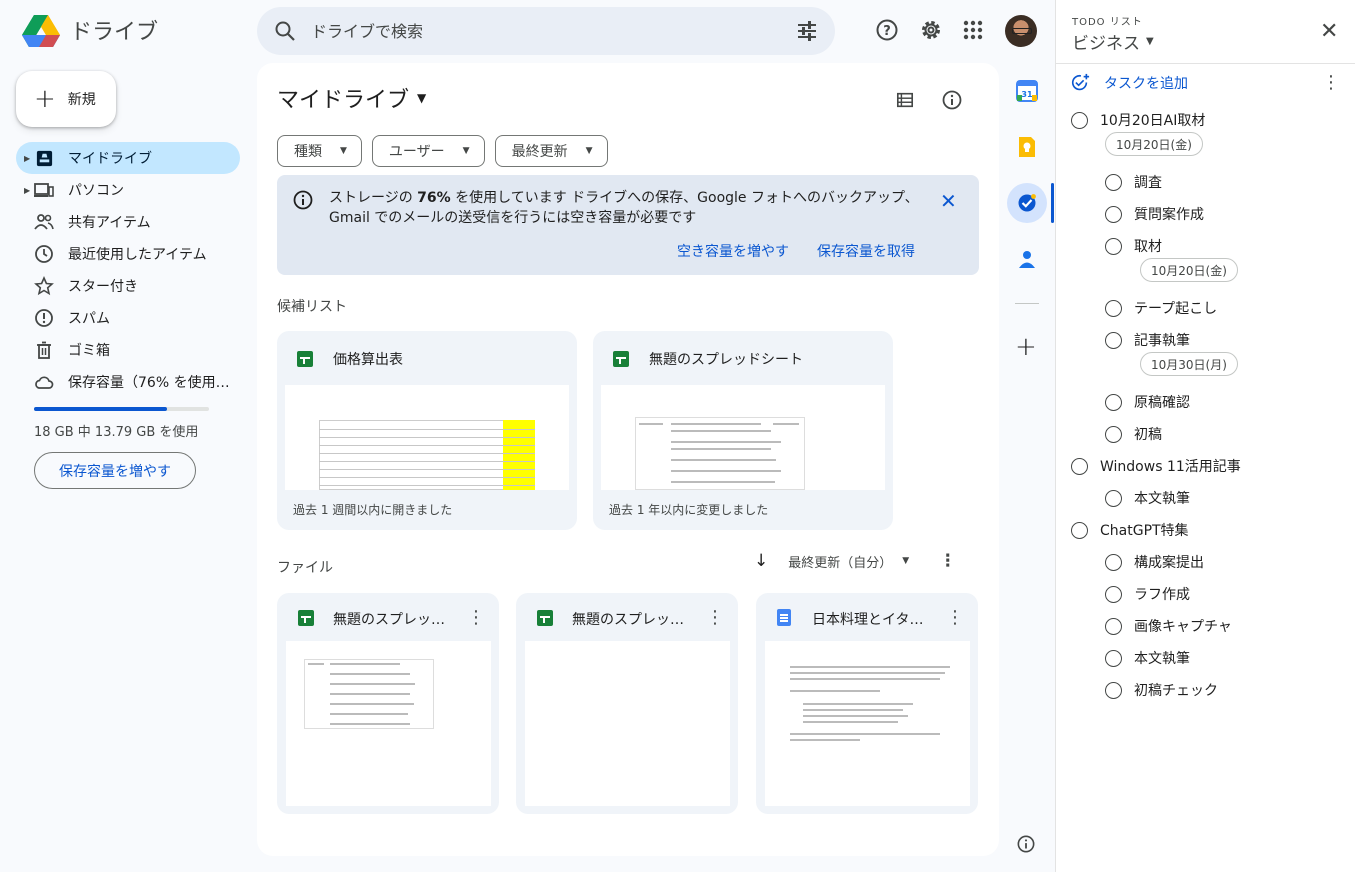  Describe the element at coordinates (393, 620) in the screenshot. I see `file-title: 無題のスプレッドシート` at that location.